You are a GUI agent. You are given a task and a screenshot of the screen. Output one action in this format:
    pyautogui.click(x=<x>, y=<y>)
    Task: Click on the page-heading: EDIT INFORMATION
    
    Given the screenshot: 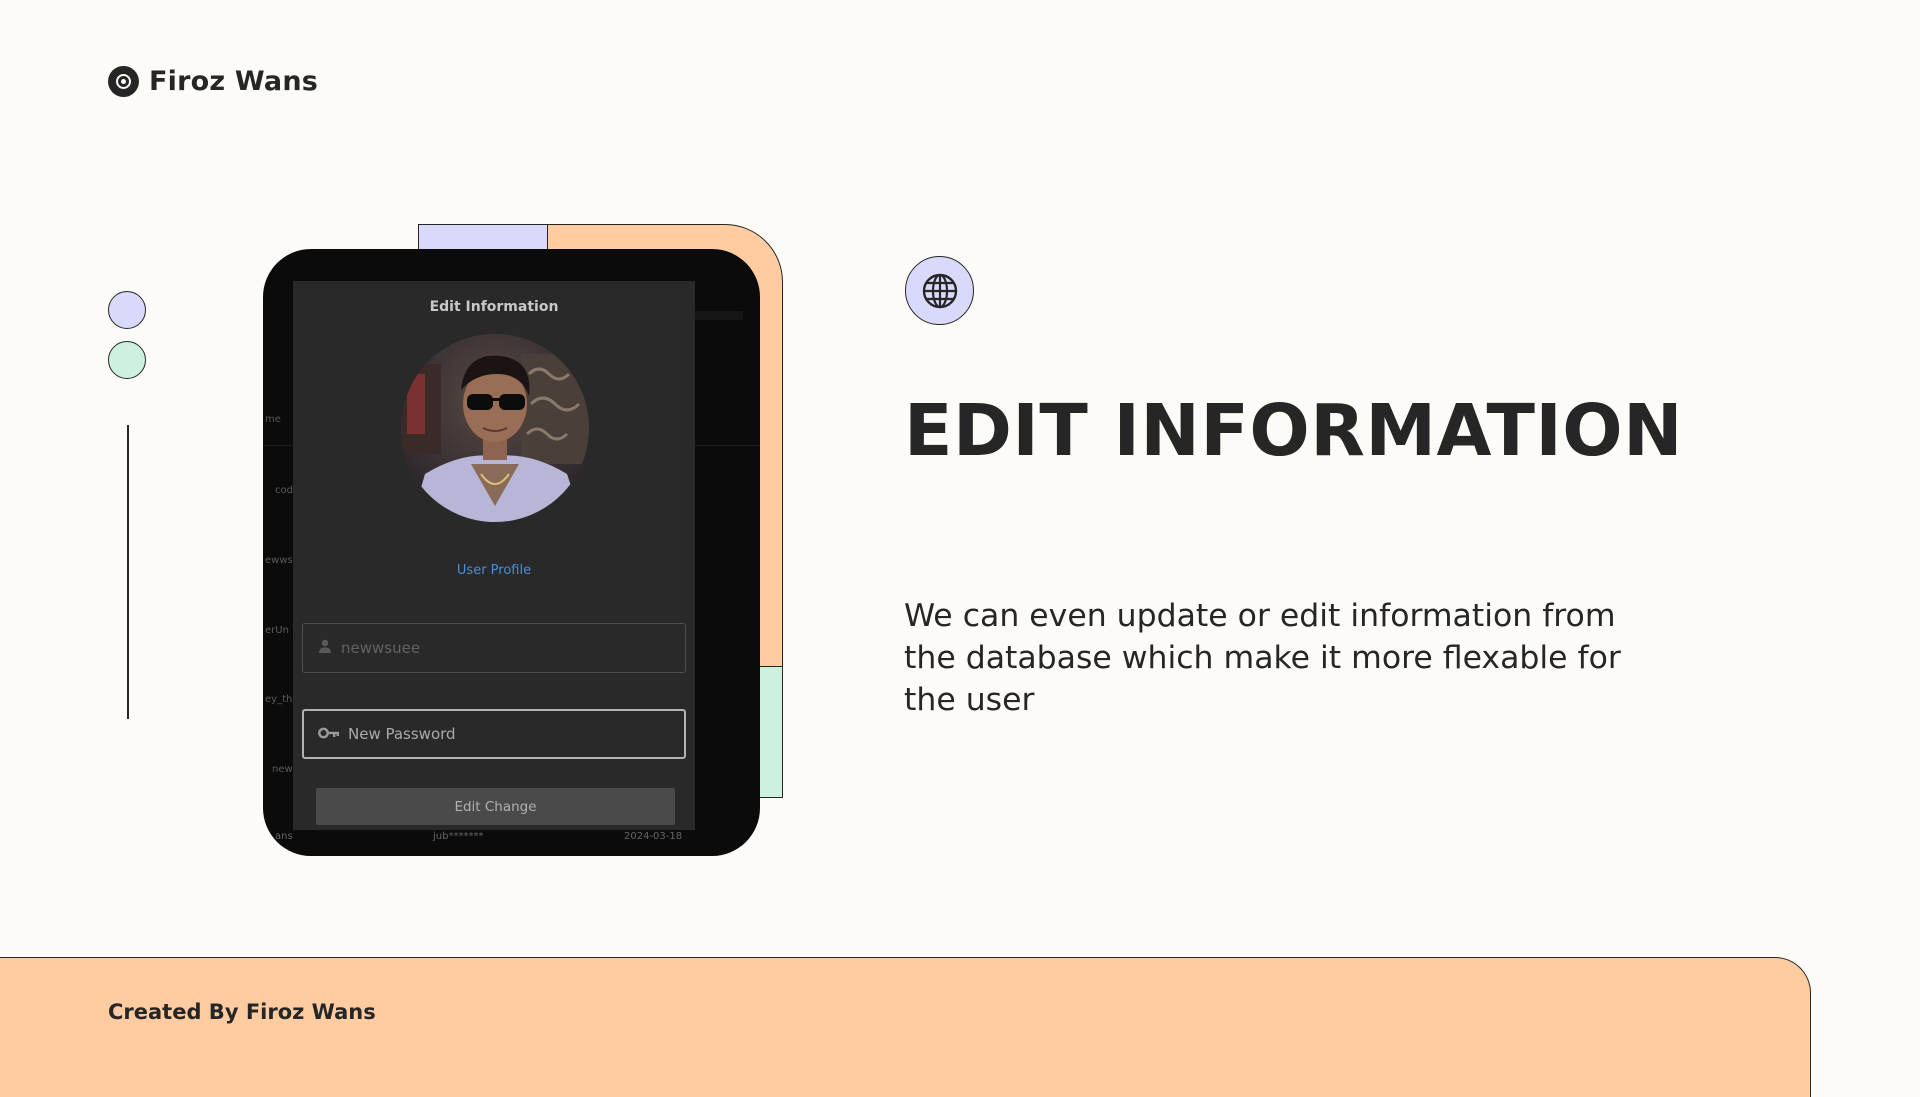 What is the action you would take?
    pyautogui.click(x=1294, y=430)
    